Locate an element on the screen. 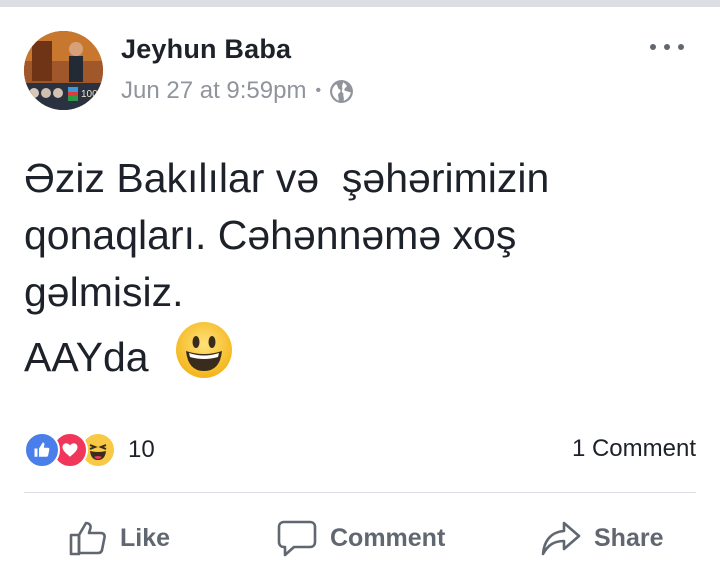 The height and width of the screenshot is (579, 720). comment-count: 1 Comment is located at coordinates (634, 449).